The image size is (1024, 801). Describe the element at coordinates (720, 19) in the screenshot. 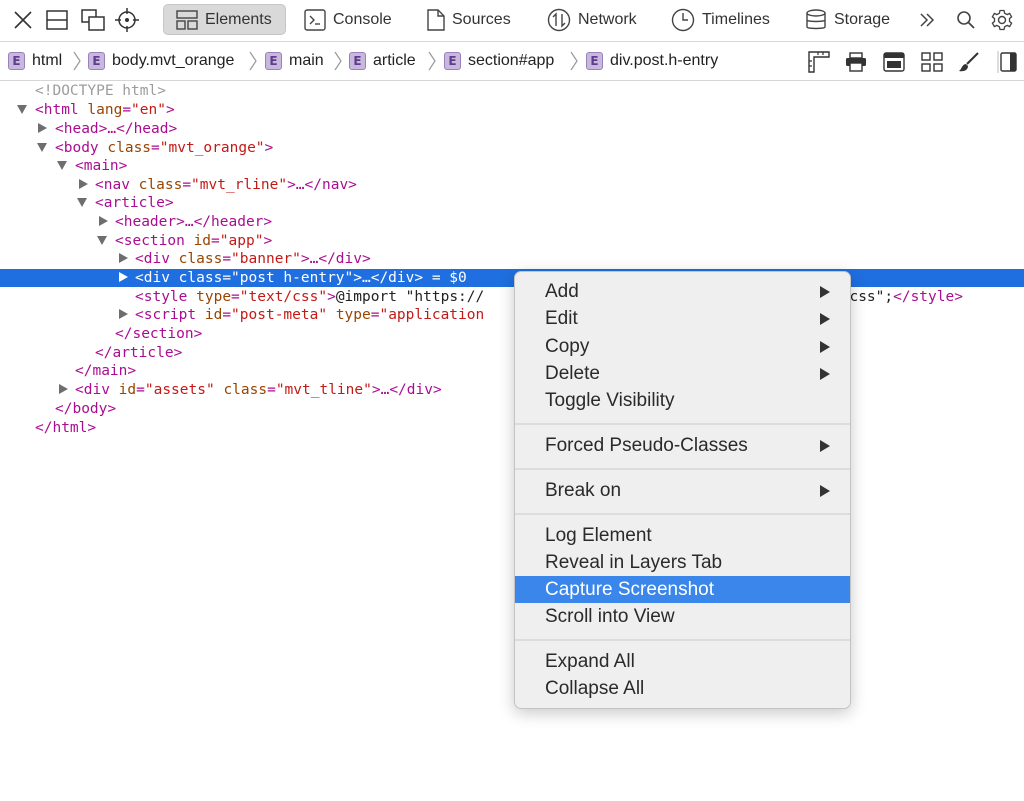

I see `tab-timelines: Timelines` at that location.